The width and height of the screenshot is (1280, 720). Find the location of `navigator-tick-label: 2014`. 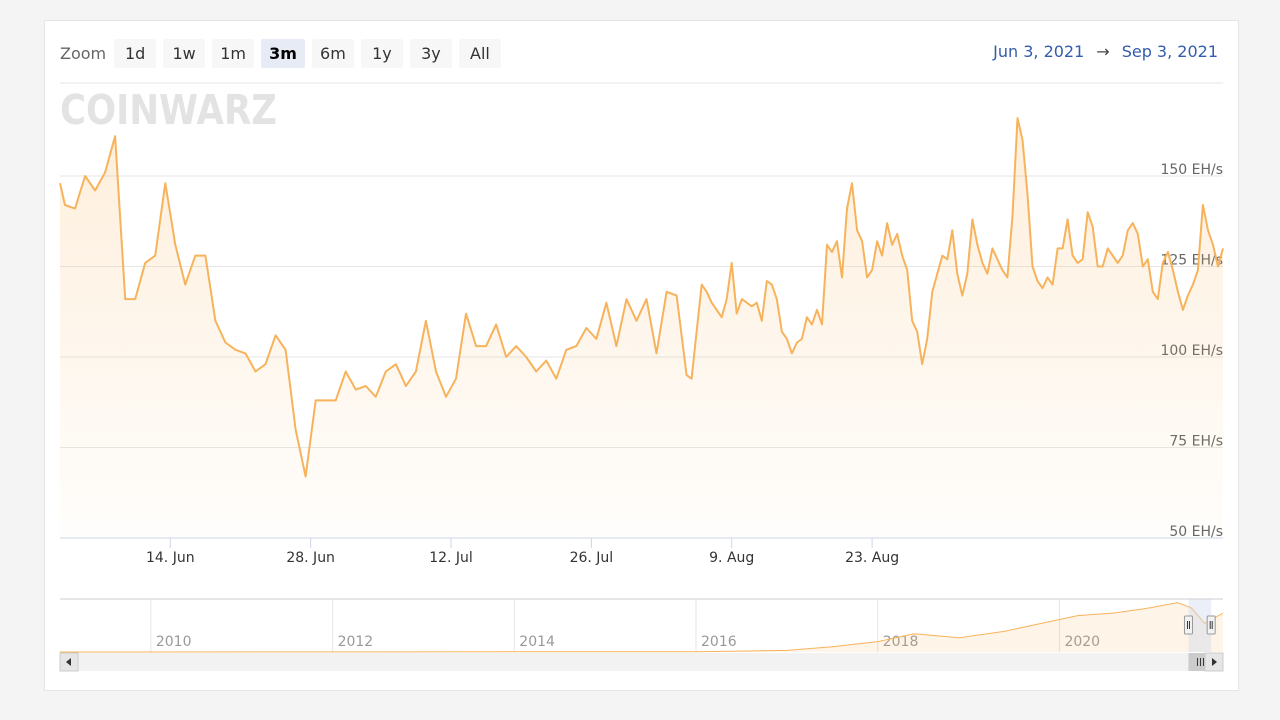

navigator-tick-label: 2014 is located at coordinates (537, 642).